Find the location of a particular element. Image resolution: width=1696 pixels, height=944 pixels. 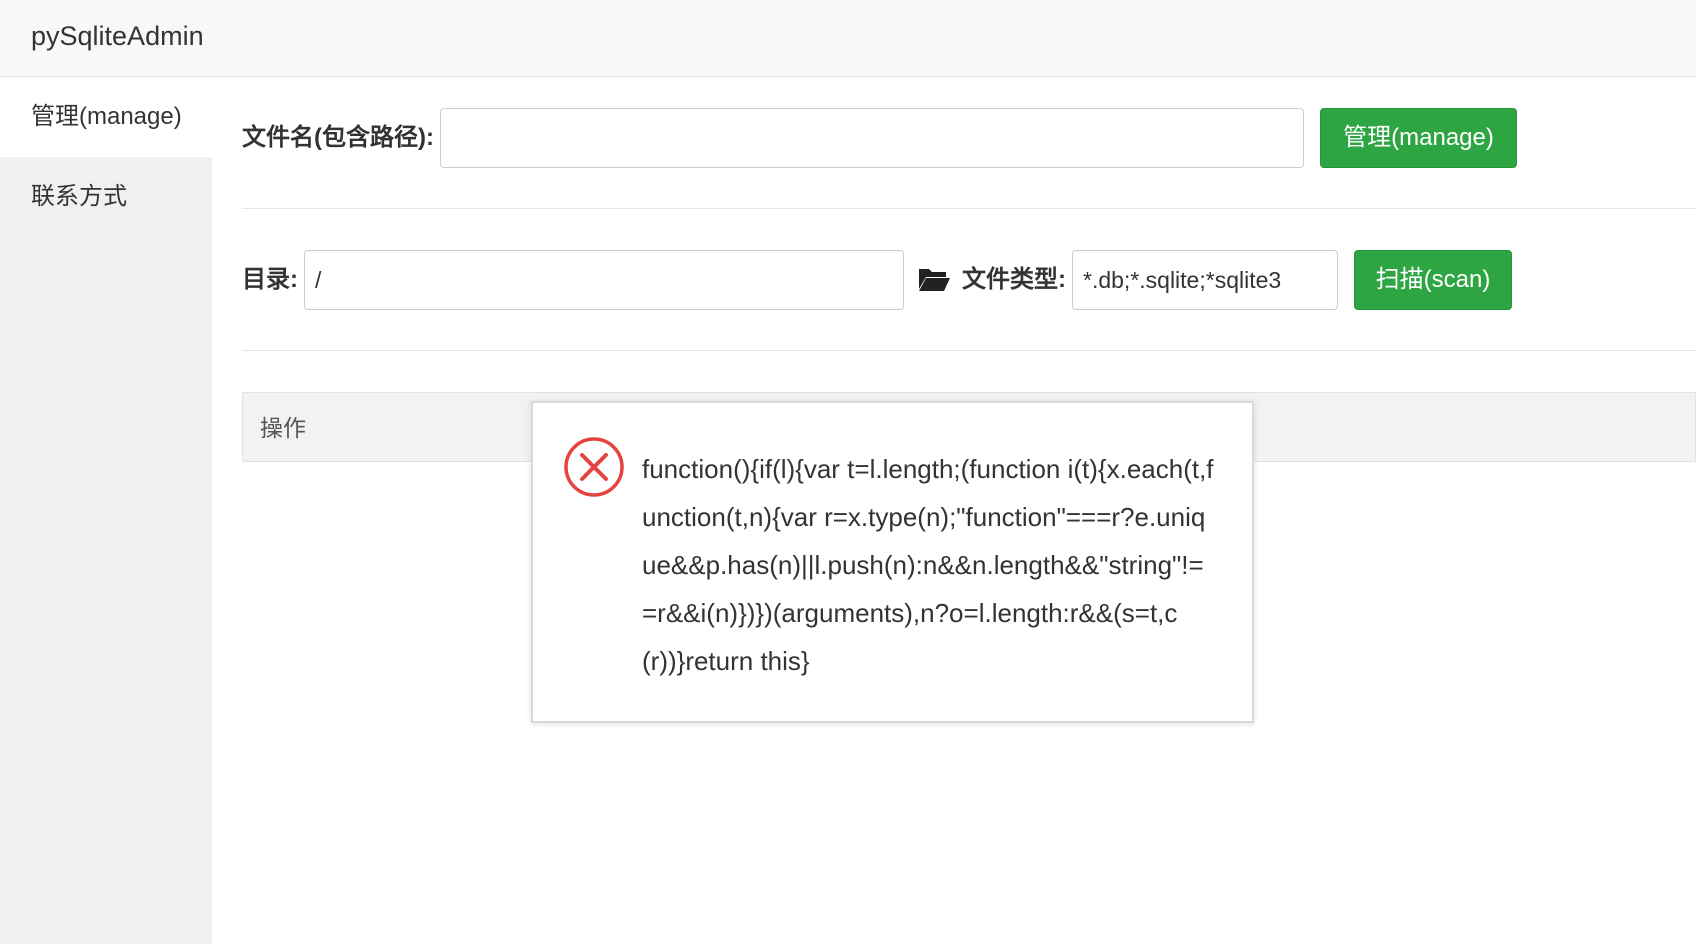

filetype-label: 文件类型: is located at coordinates (1014, 279).